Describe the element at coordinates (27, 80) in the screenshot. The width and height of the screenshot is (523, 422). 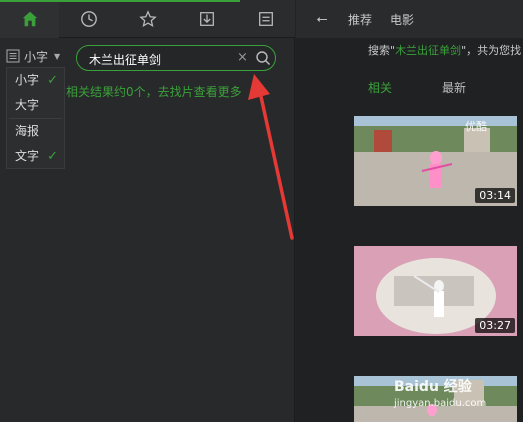
I see `dropdown-item-label: 小字` at that location.